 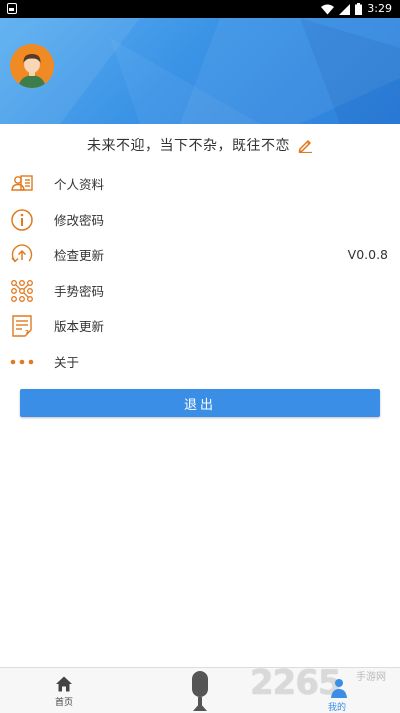 I want to click on menu-item-check-update: 检查更新 V0.0.8, so click(x=200, y=255).